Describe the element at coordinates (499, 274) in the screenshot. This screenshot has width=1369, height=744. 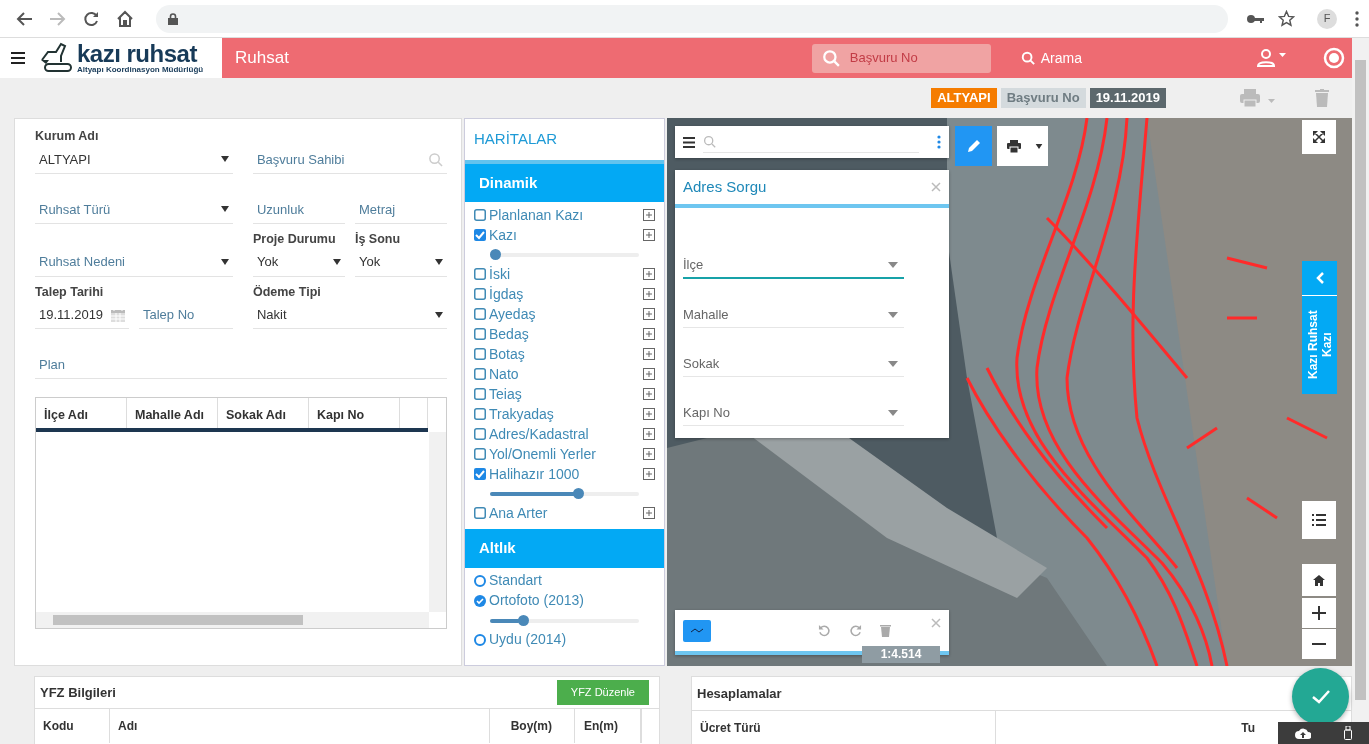
I see `layer-label: İski` at that location.